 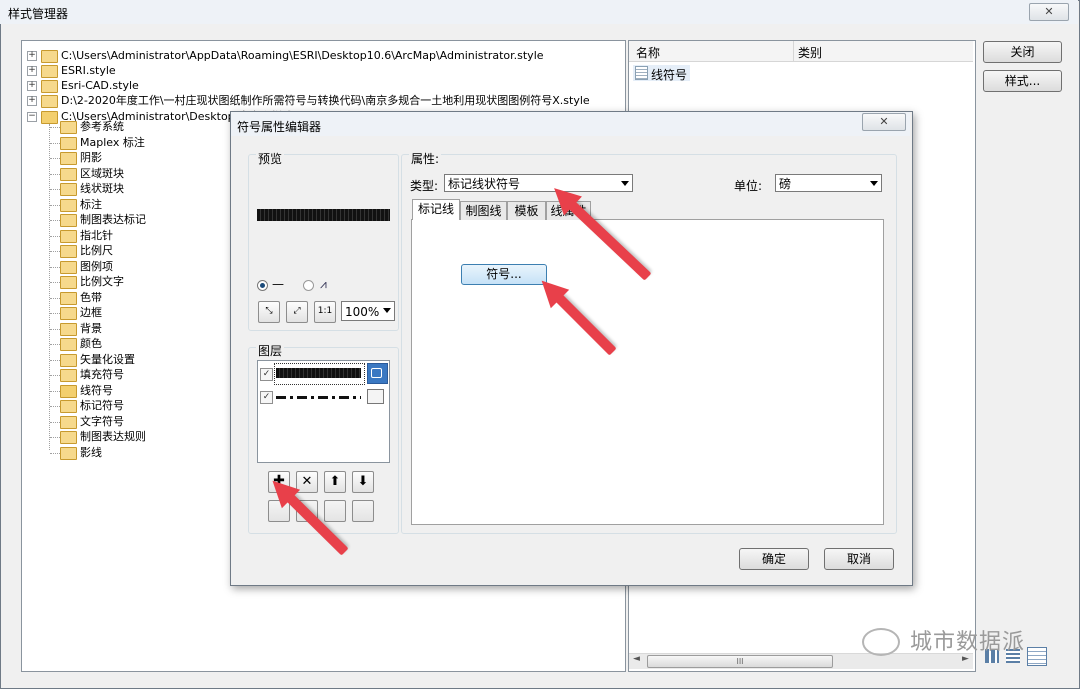 I want to click on tree-child-item: 色带, so click(x=91, y=297).